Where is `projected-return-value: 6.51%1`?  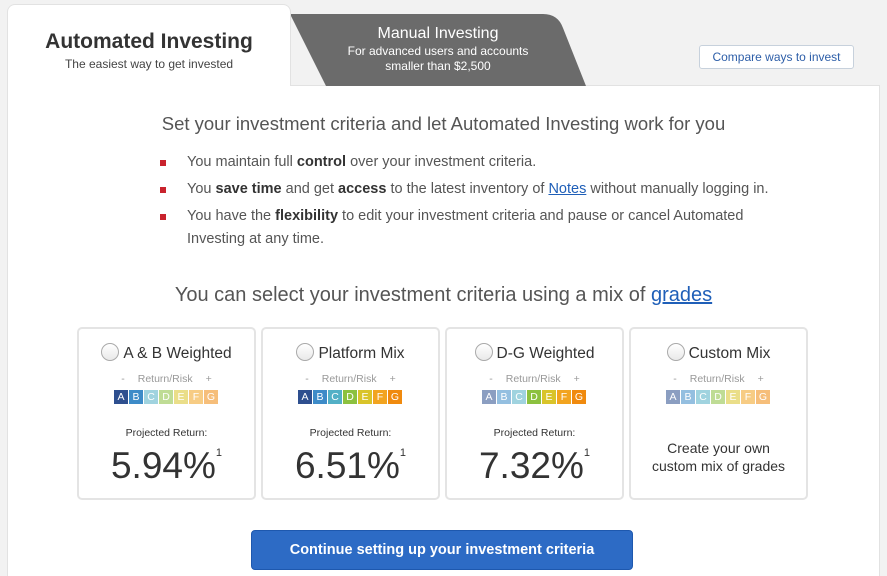 projected-return-value: 6.51%1 is located at coordinates (350, 466).